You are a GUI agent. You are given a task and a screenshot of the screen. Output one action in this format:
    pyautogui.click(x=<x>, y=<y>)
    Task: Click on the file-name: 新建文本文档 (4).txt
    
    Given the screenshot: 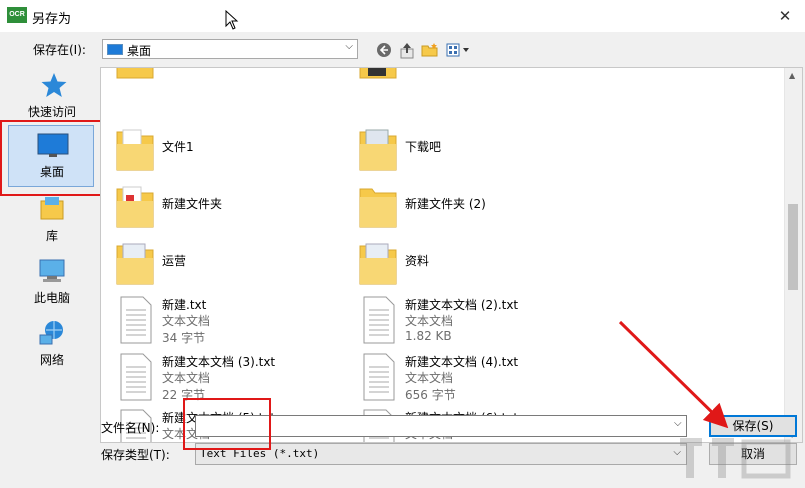 What is the action you would take?
    pyautogui.click(x=462, y=362)
    